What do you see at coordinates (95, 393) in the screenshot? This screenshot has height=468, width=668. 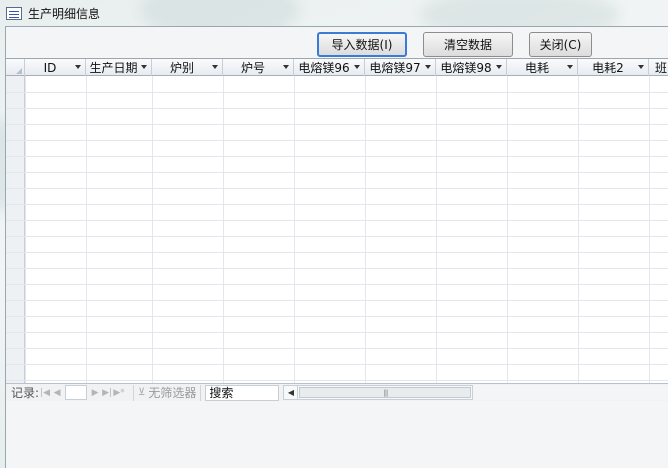 I see `next-record-icon: ▶` at bounding box center [95, 393].